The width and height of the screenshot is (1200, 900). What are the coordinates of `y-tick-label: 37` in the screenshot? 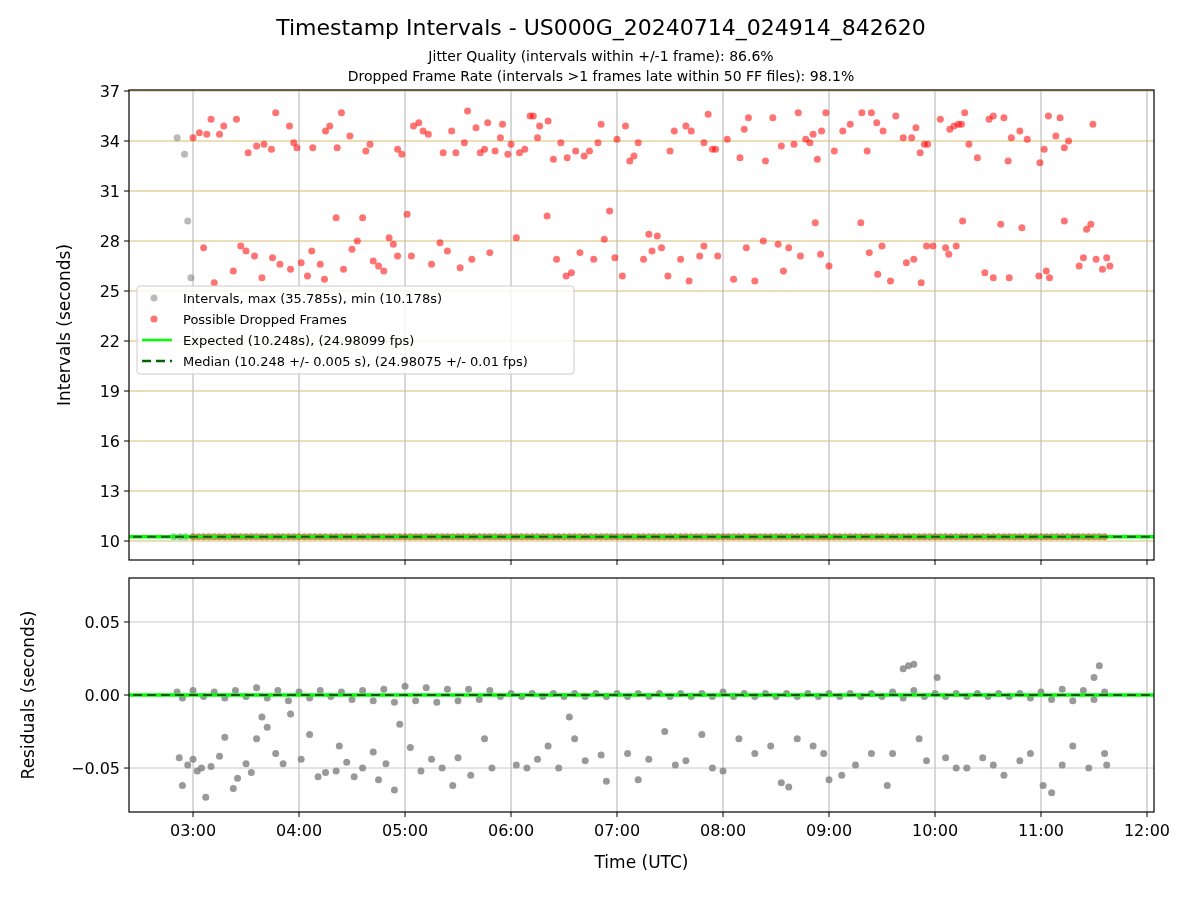 It's located at (109, 91).